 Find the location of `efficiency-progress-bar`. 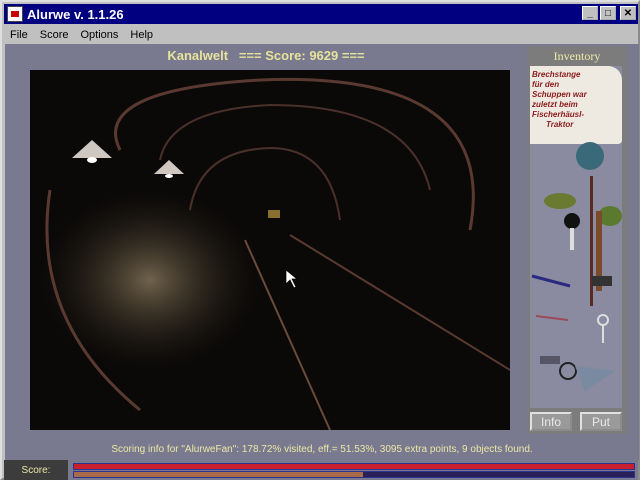

efficiency-progress-bar is located at coordinates (354, 474).